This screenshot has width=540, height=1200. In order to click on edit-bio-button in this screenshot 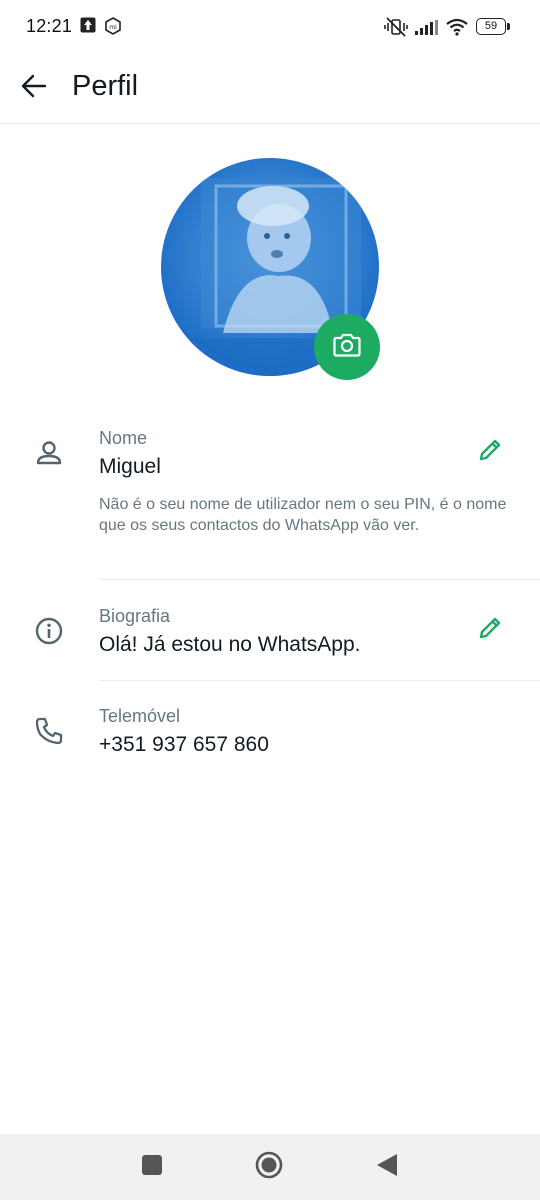, I will do `click(490, 630)`.